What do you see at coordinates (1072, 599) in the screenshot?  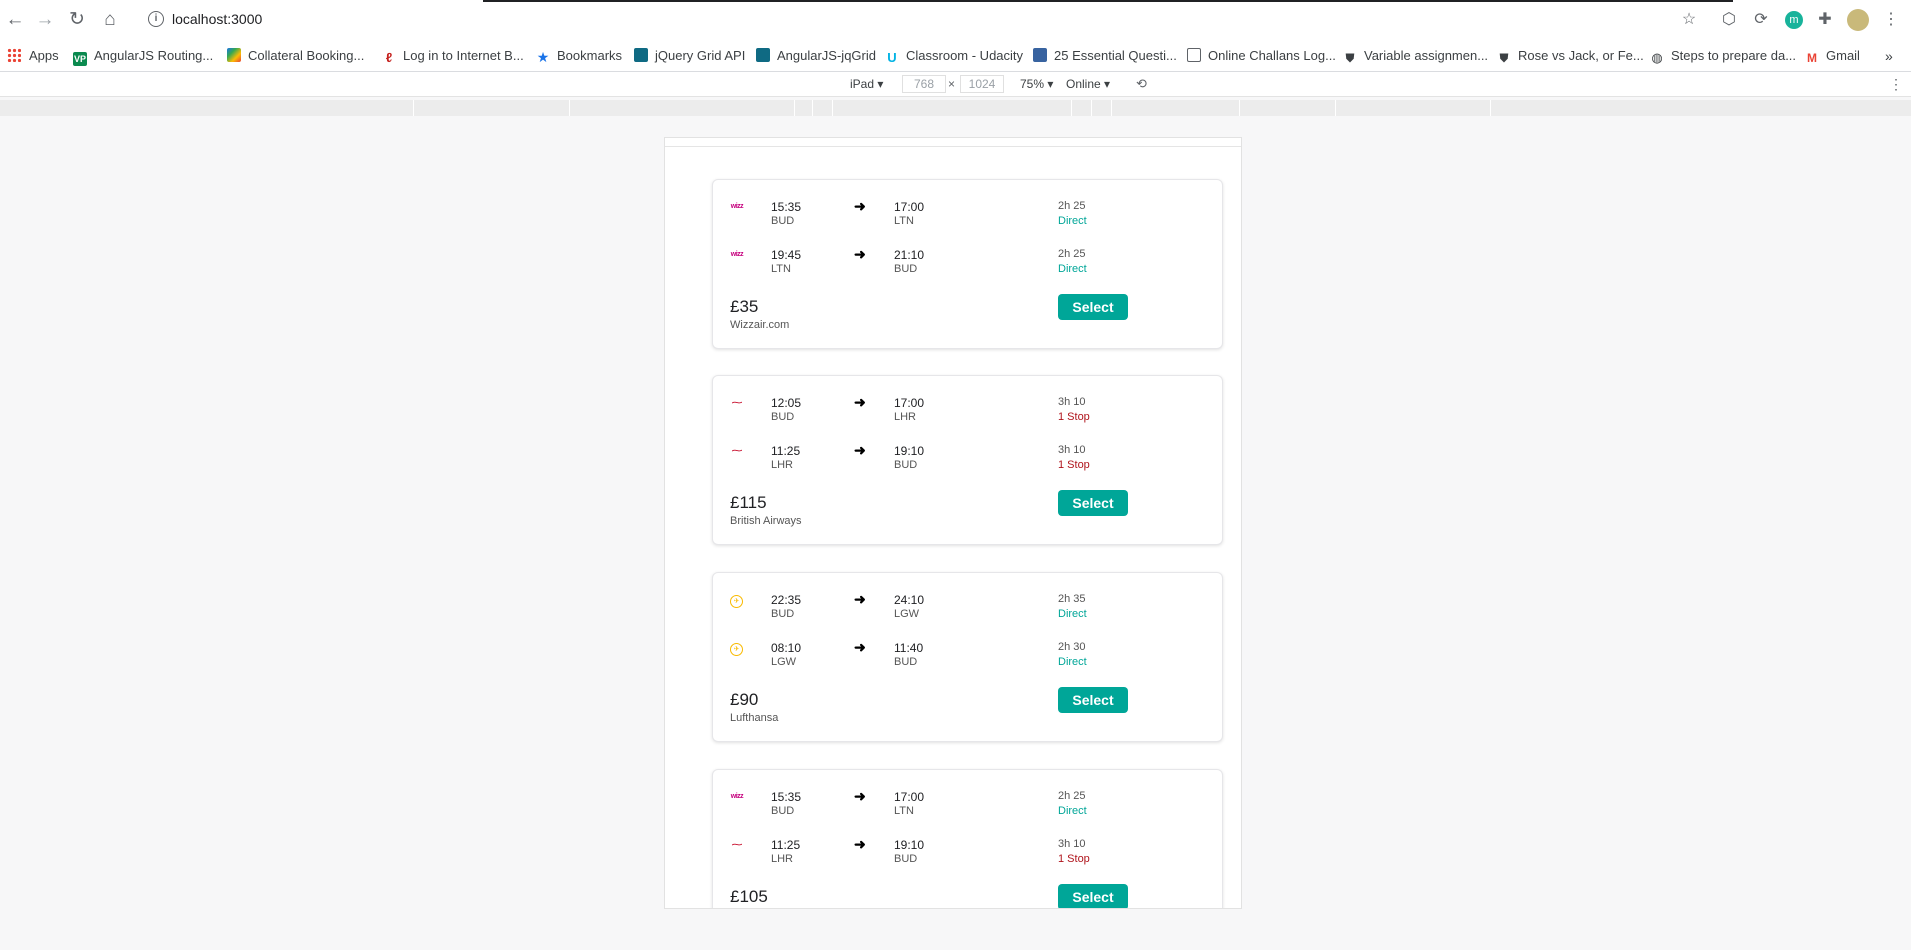 I see `flight-duration: 2h 35` at bounding box center [1072, 599].